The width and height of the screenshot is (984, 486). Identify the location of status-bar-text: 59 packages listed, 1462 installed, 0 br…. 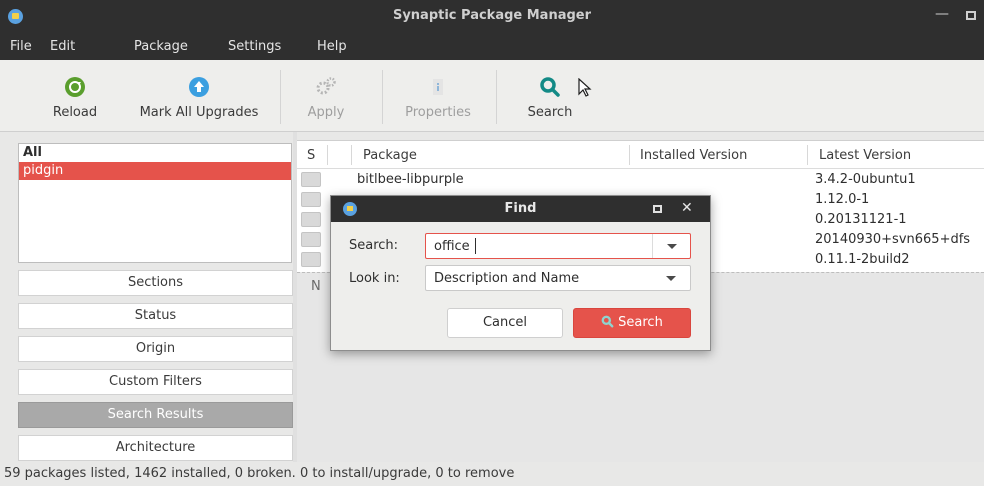
(259, 473).